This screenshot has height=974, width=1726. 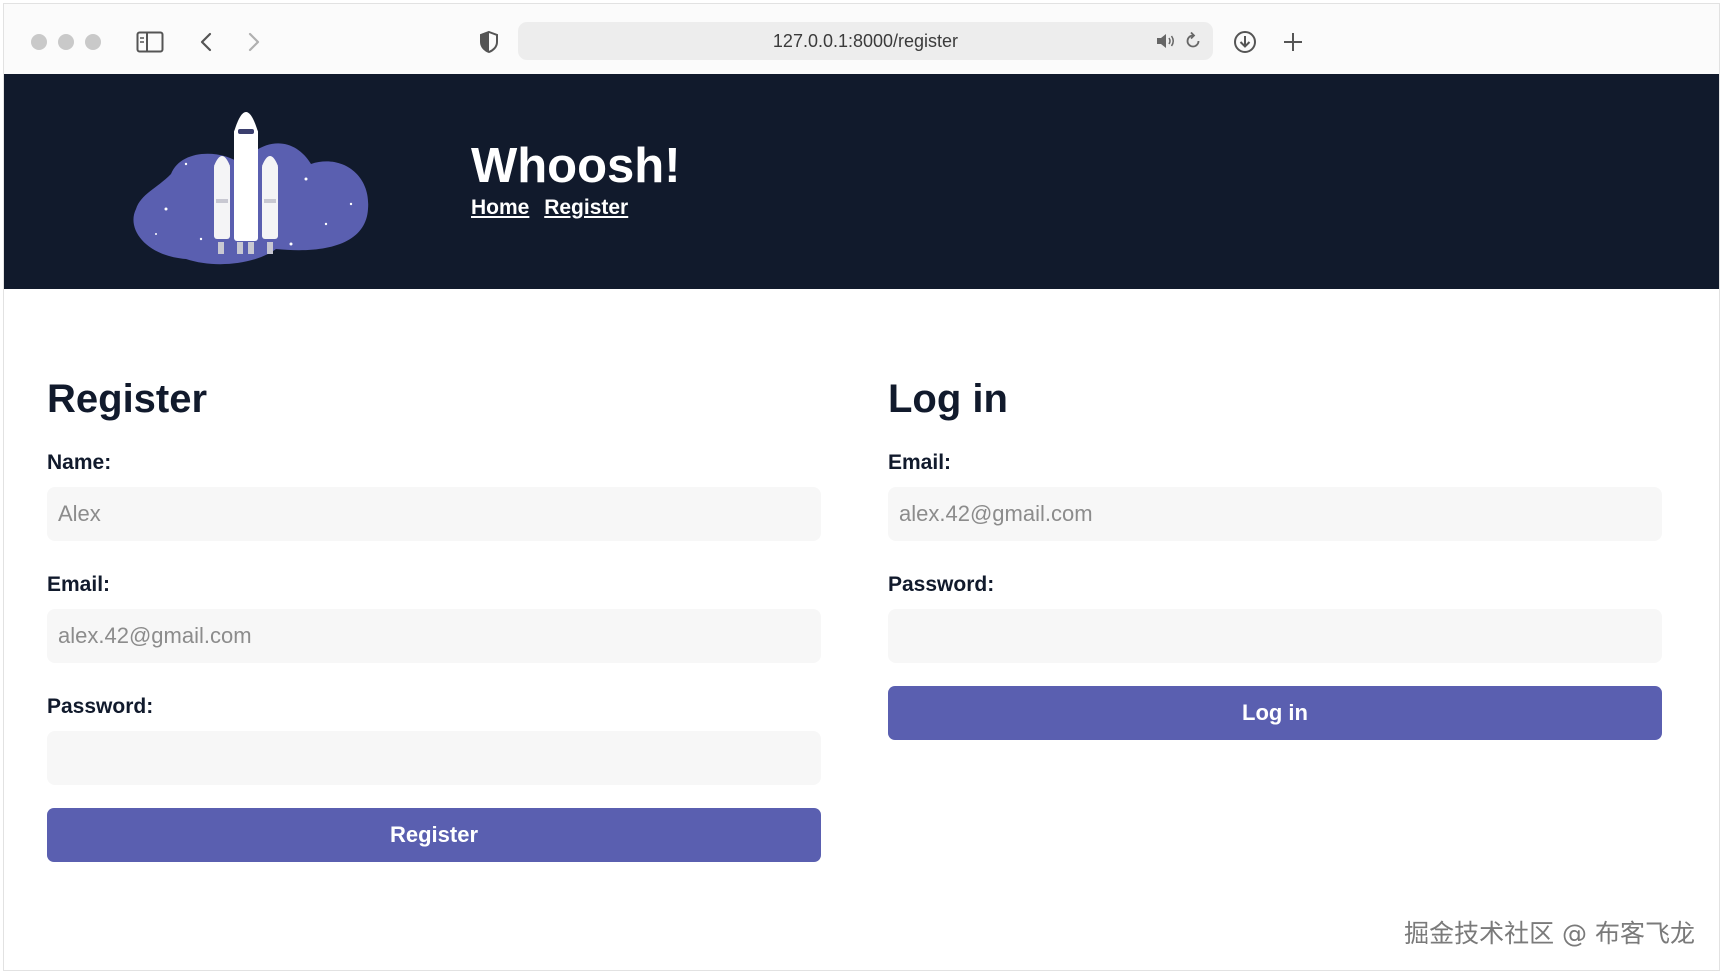 I want to click on speaker-icon, so click(x=1166, y=43).